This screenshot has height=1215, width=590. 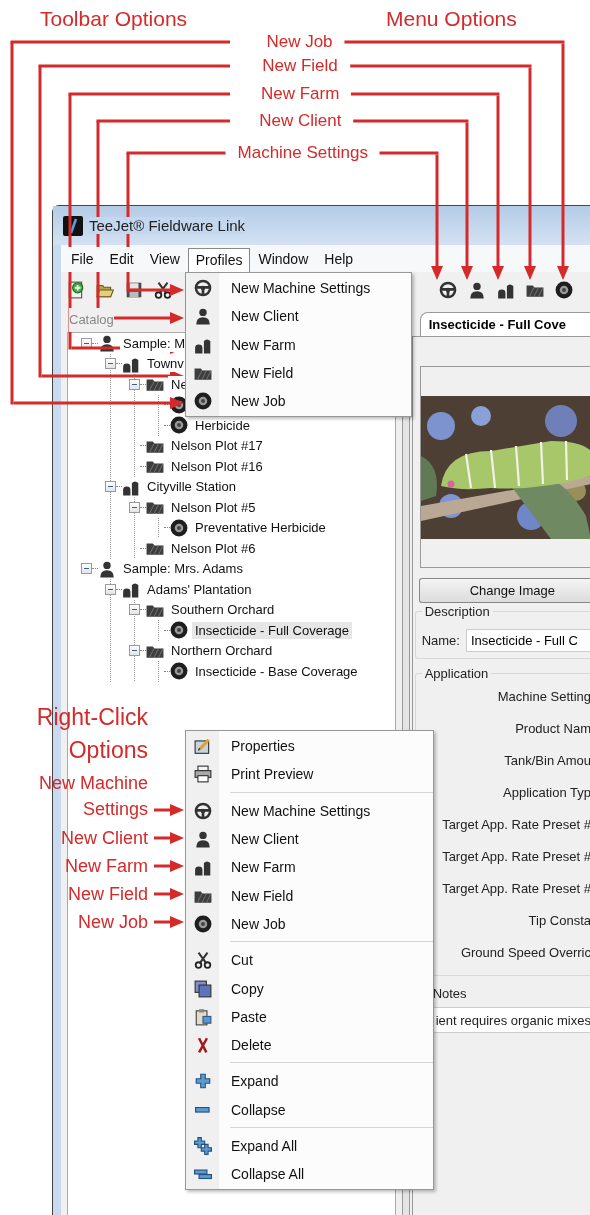 I want to click on menu-item: Copy, so click(x=247, y=988).